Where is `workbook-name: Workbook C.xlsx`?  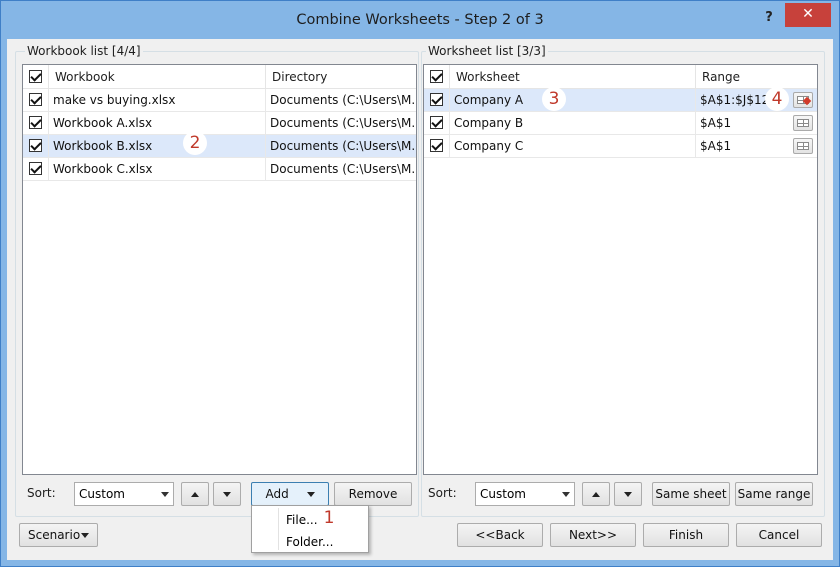 workbook-name: Workbook C.xlsx is located at coordinates (157, 169).